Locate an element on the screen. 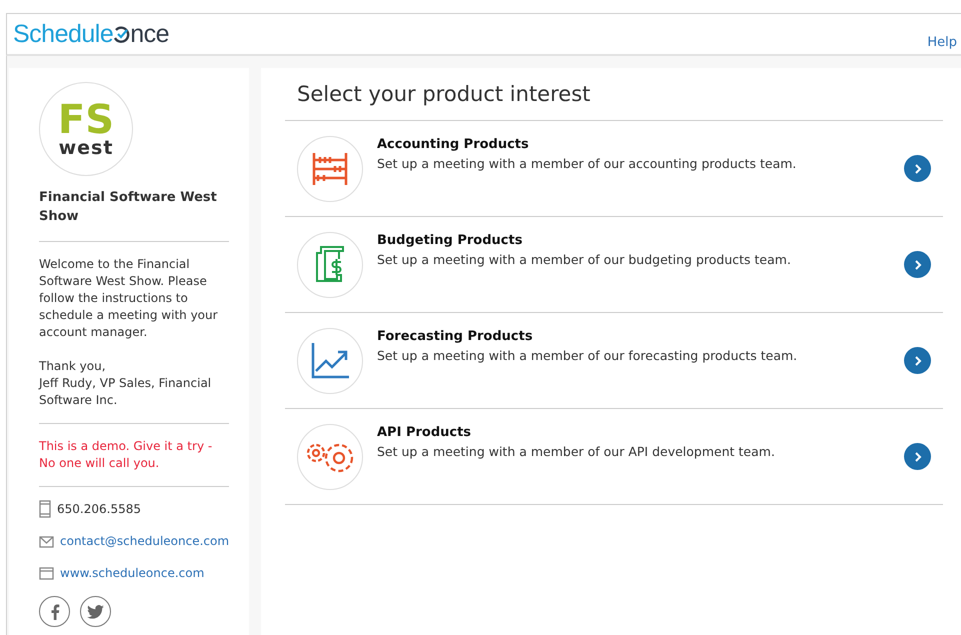 Image resolution: width=961 pixels, height=635 pixels. mail-icon is located at coordinates (46, 542).